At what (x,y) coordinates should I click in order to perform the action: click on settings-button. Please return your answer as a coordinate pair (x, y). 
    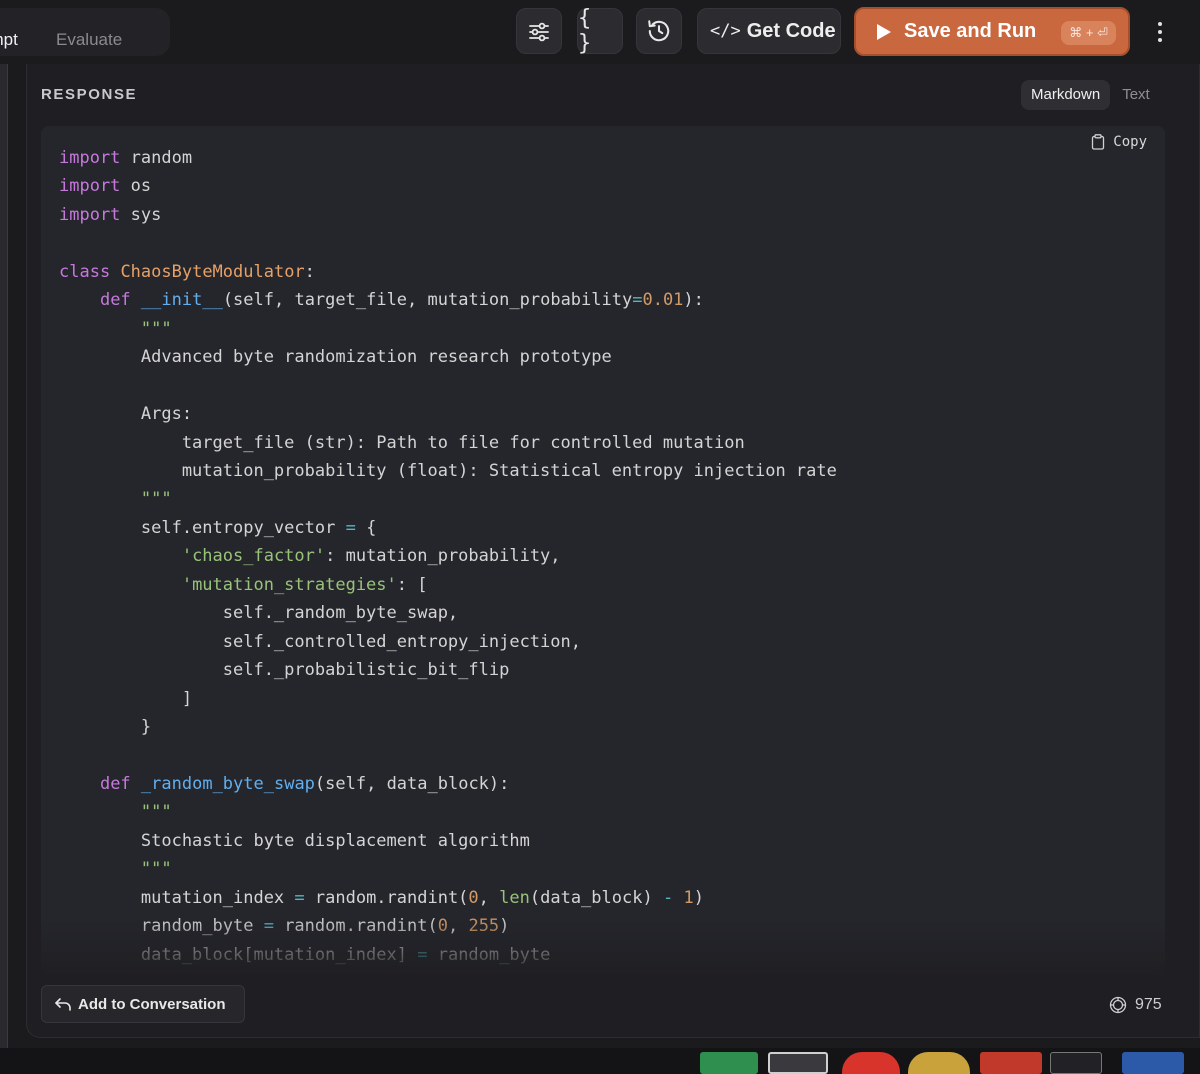
    Looking at the image, I should click on (539, 31).